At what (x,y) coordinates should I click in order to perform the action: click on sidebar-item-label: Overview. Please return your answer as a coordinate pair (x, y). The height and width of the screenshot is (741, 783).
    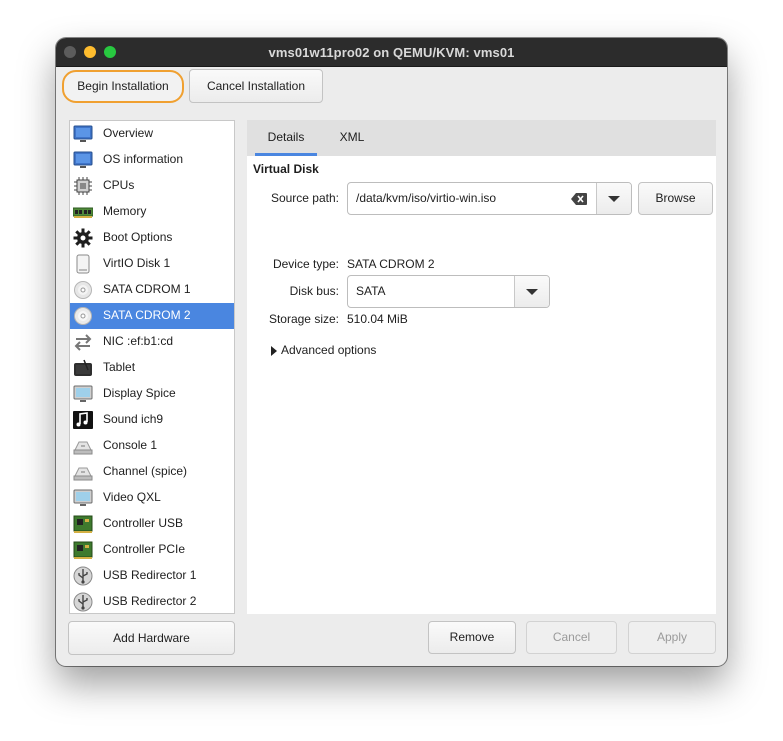
    Looking at the image, I should click on (128, 133).